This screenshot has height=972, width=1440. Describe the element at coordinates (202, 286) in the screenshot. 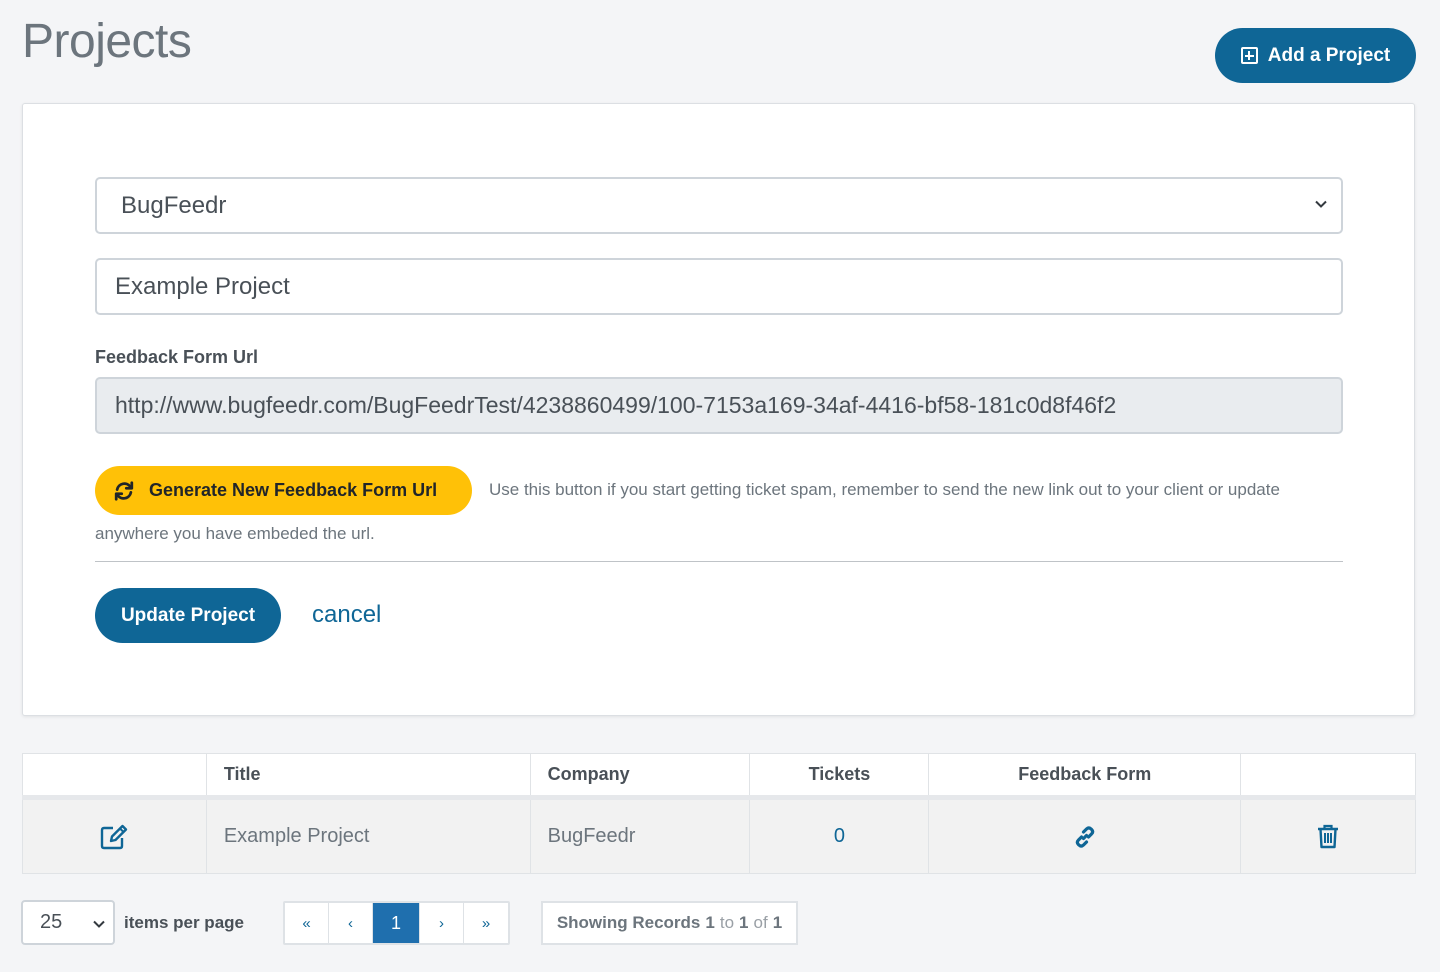

I see `project-title-value: Example Project` at that location.